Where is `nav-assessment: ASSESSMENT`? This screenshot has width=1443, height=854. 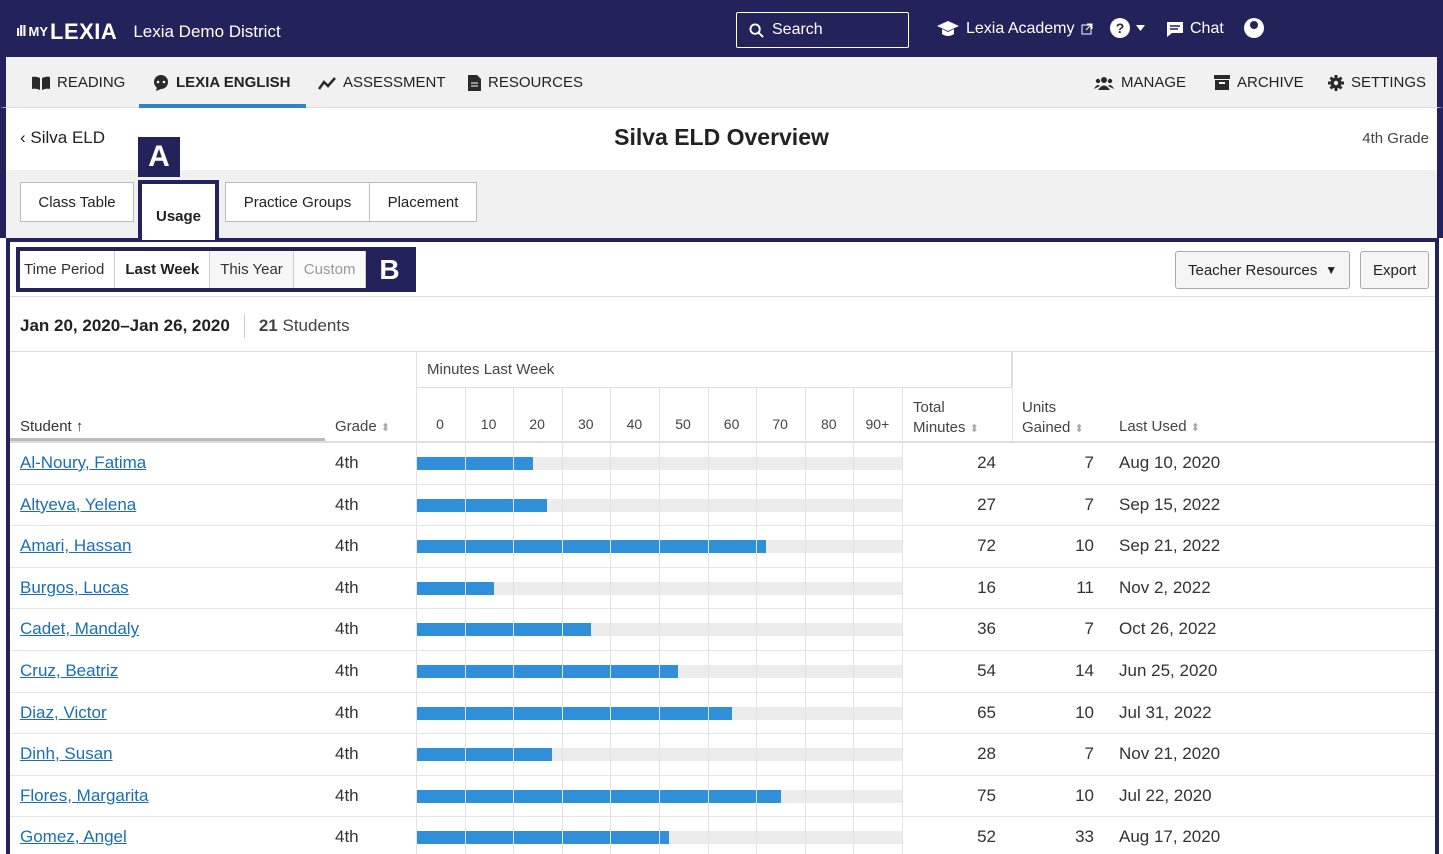
nav-assessment: ASSESSMENT is located at coordinates (382, 82).